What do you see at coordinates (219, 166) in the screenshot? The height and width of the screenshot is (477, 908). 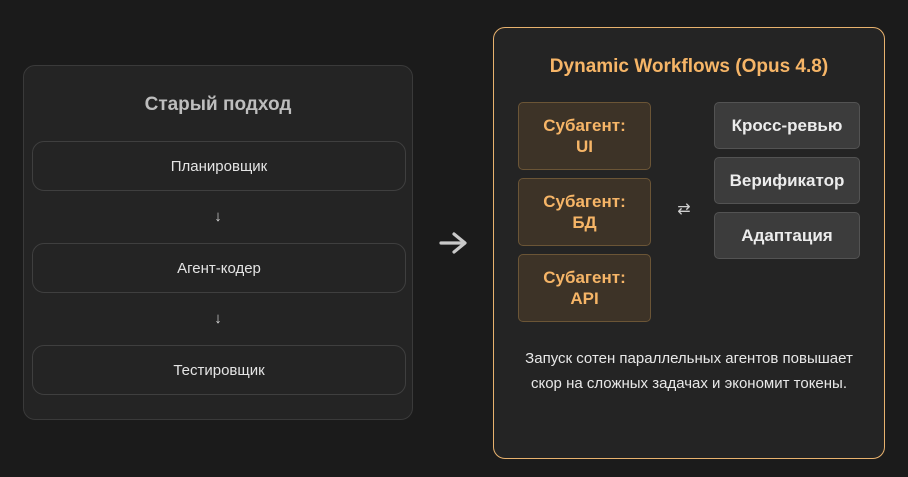 I see `step-planner: Планировщик` at bounding box center [219, 166].